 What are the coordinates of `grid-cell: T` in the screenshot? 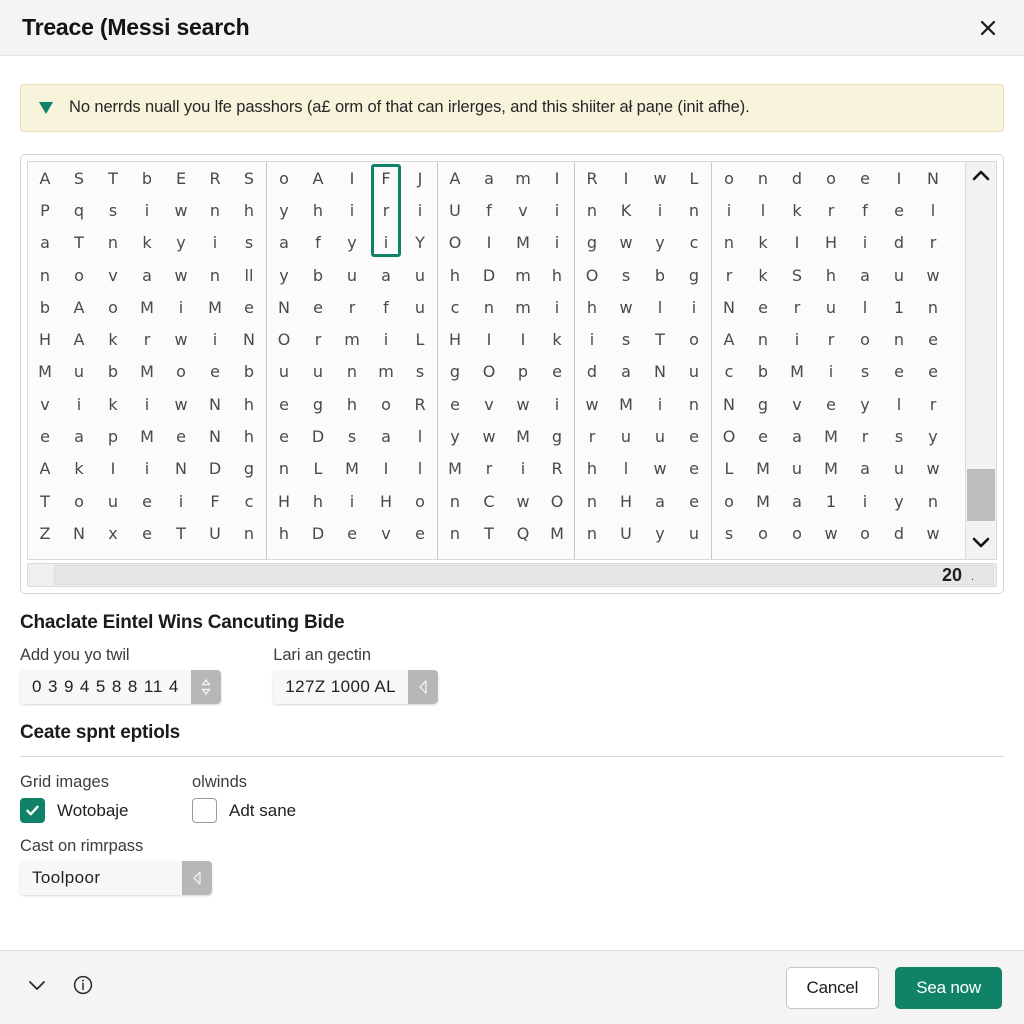 It's located at (660, 339).